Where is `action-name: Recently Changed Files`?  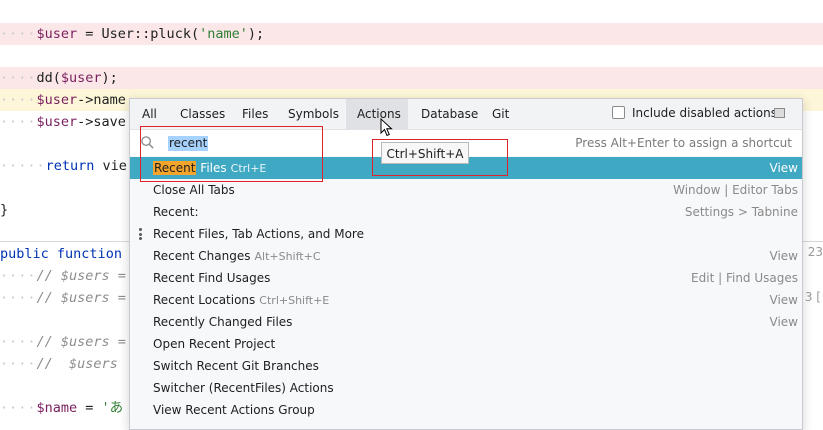
action-name: Recently Changed Files is located at coordinates (222, 322).